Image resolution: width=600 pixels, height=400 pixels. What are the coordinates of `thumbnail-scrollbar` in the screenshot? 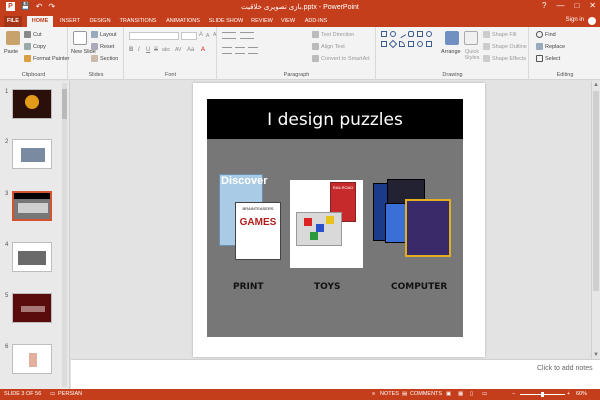 It's located at (64, 235).